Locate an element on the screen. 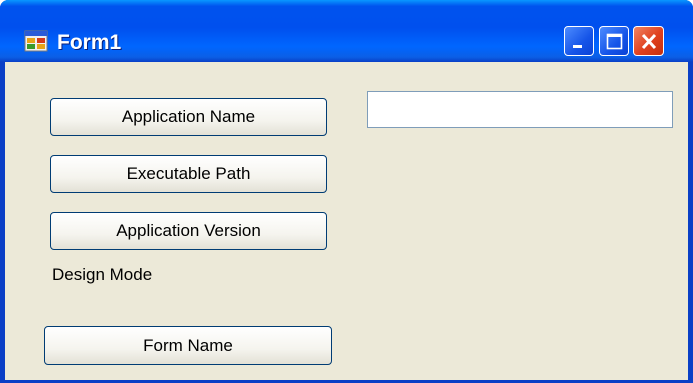  close-icon is located at coordinates (649, 41).